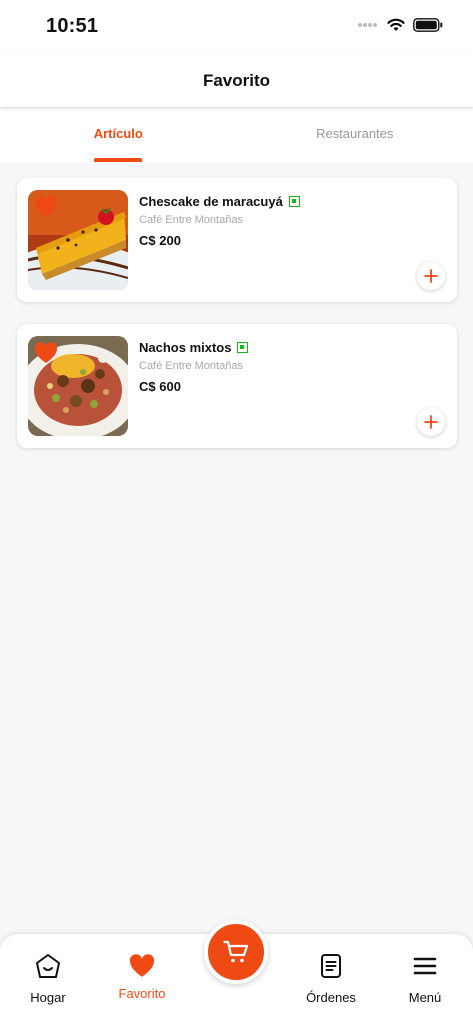 This screenshot has width=473, height=1024. I want to click on tab-bar: Artículo Restaurantes, so click(236, 135).